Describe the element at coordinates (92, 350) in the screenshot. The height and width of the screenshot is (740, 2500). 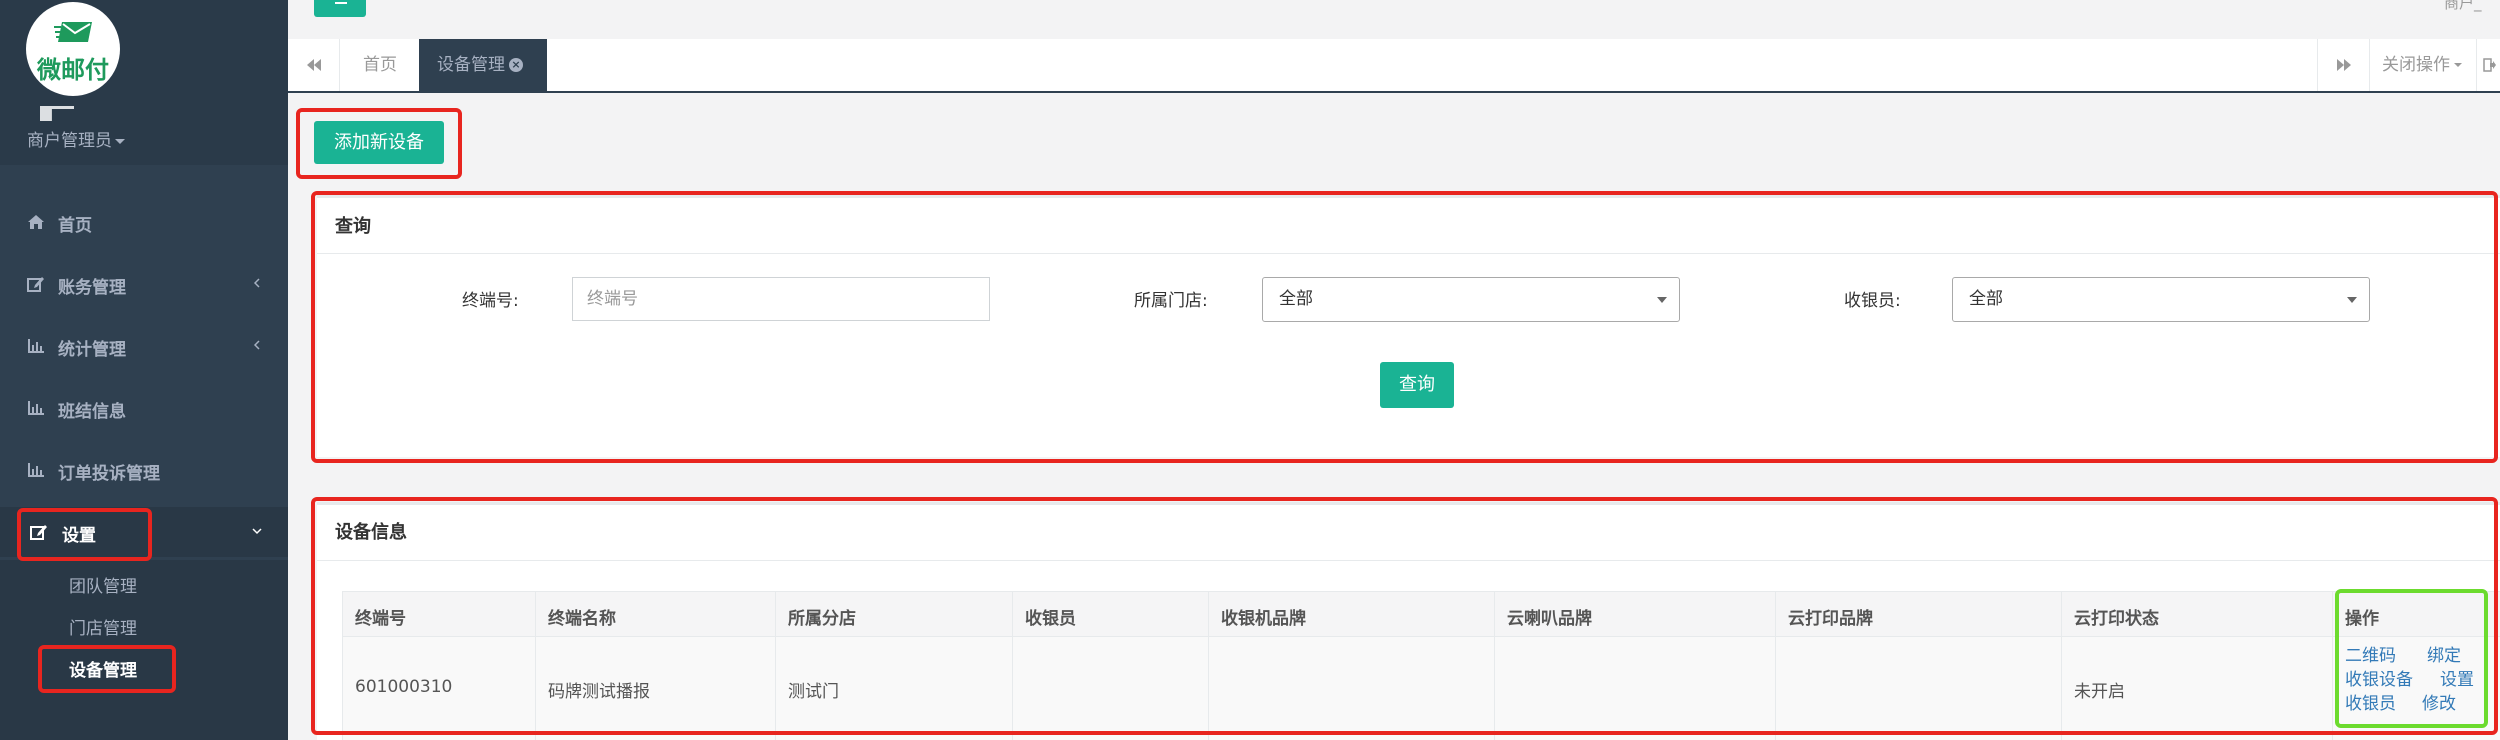
I see `sidebar-item-label: 统计管理` at that location.